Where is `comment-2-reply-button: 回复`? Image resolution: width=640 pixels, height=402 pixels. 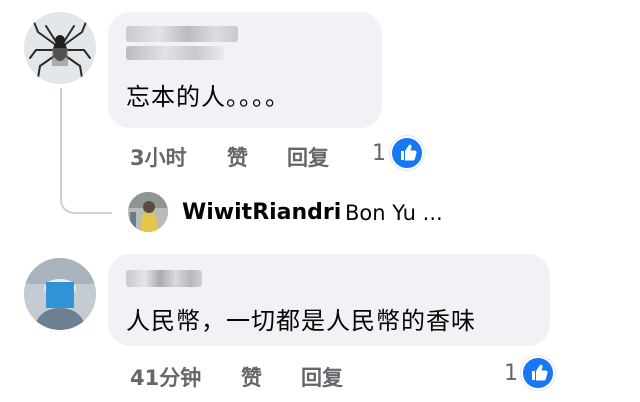 comment-2-reply-button: 回复 is located at coordinates (322, 377).